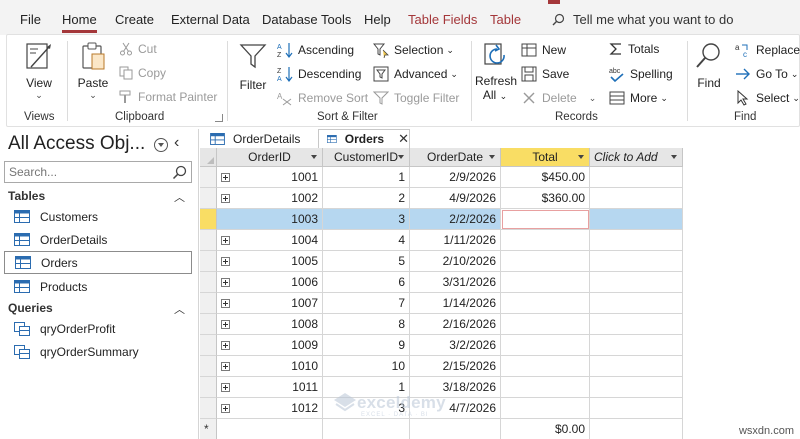 The image size is (800, 439). Describe the element at coordinates (638, 98) in the screenshot. I see `more-button: More ⌄` at that location.